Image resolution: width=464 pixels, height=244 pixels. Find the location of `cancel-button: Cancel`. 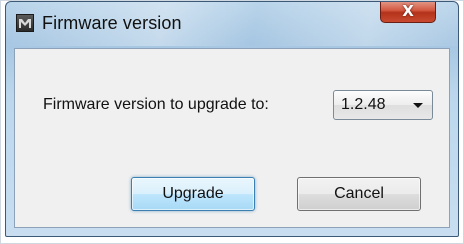

cancel-button: Cancel is located at coordinates (359, 194).